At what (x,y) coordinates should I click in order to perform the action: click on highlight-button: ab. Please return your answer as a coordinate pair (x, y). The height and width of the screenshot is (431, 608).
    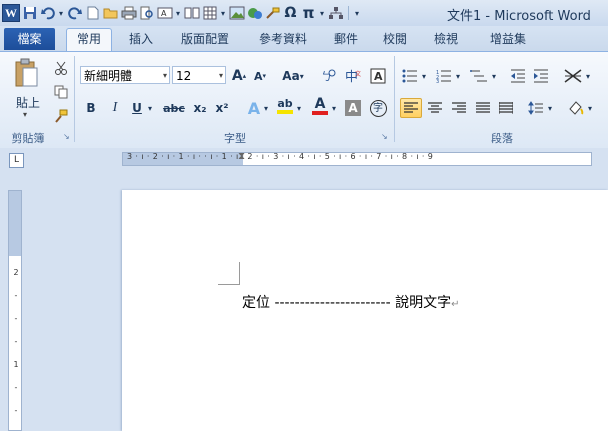
    Looking at the image, I should click on (285, 106).